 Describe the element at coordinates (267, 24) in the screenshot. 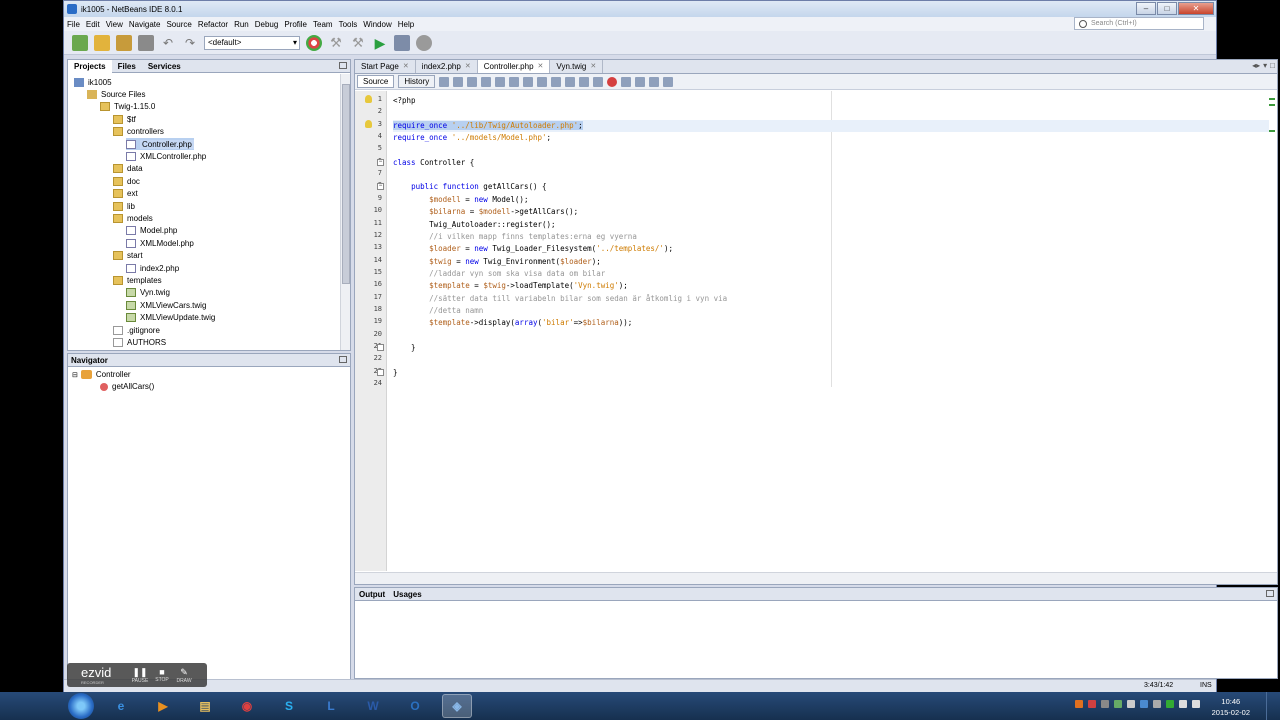

I see `menu-debug: Debug` at that location.